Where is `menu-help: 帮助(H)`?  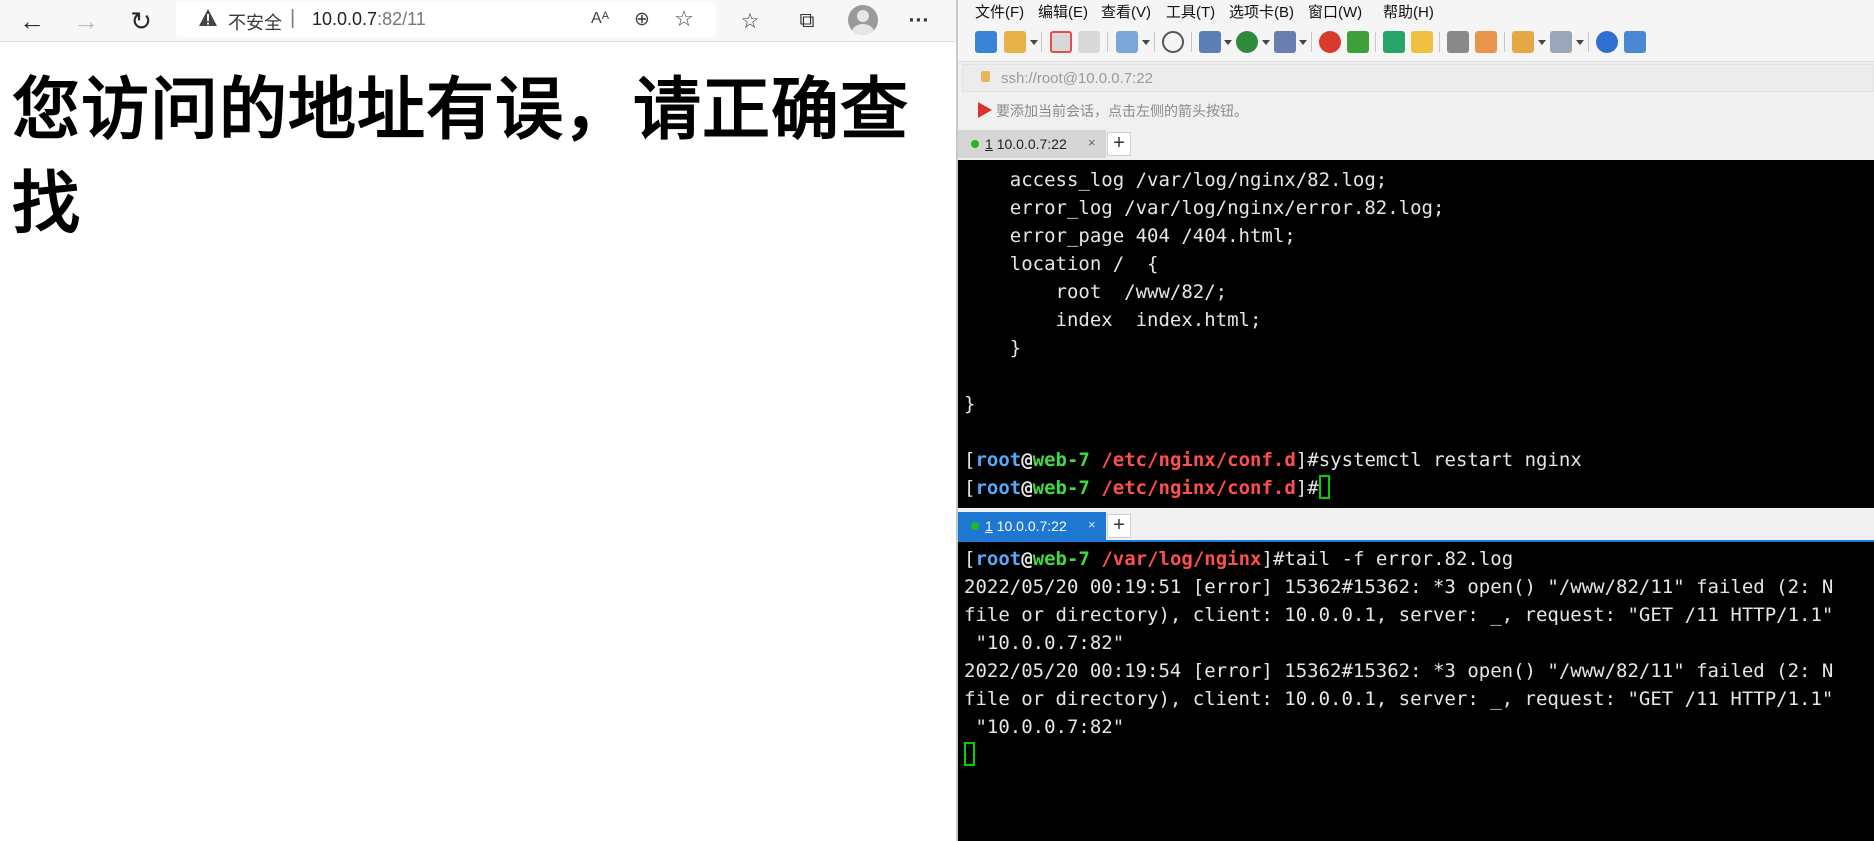 menu-help: 帮助(H) is located at coordinates (1408, 11).